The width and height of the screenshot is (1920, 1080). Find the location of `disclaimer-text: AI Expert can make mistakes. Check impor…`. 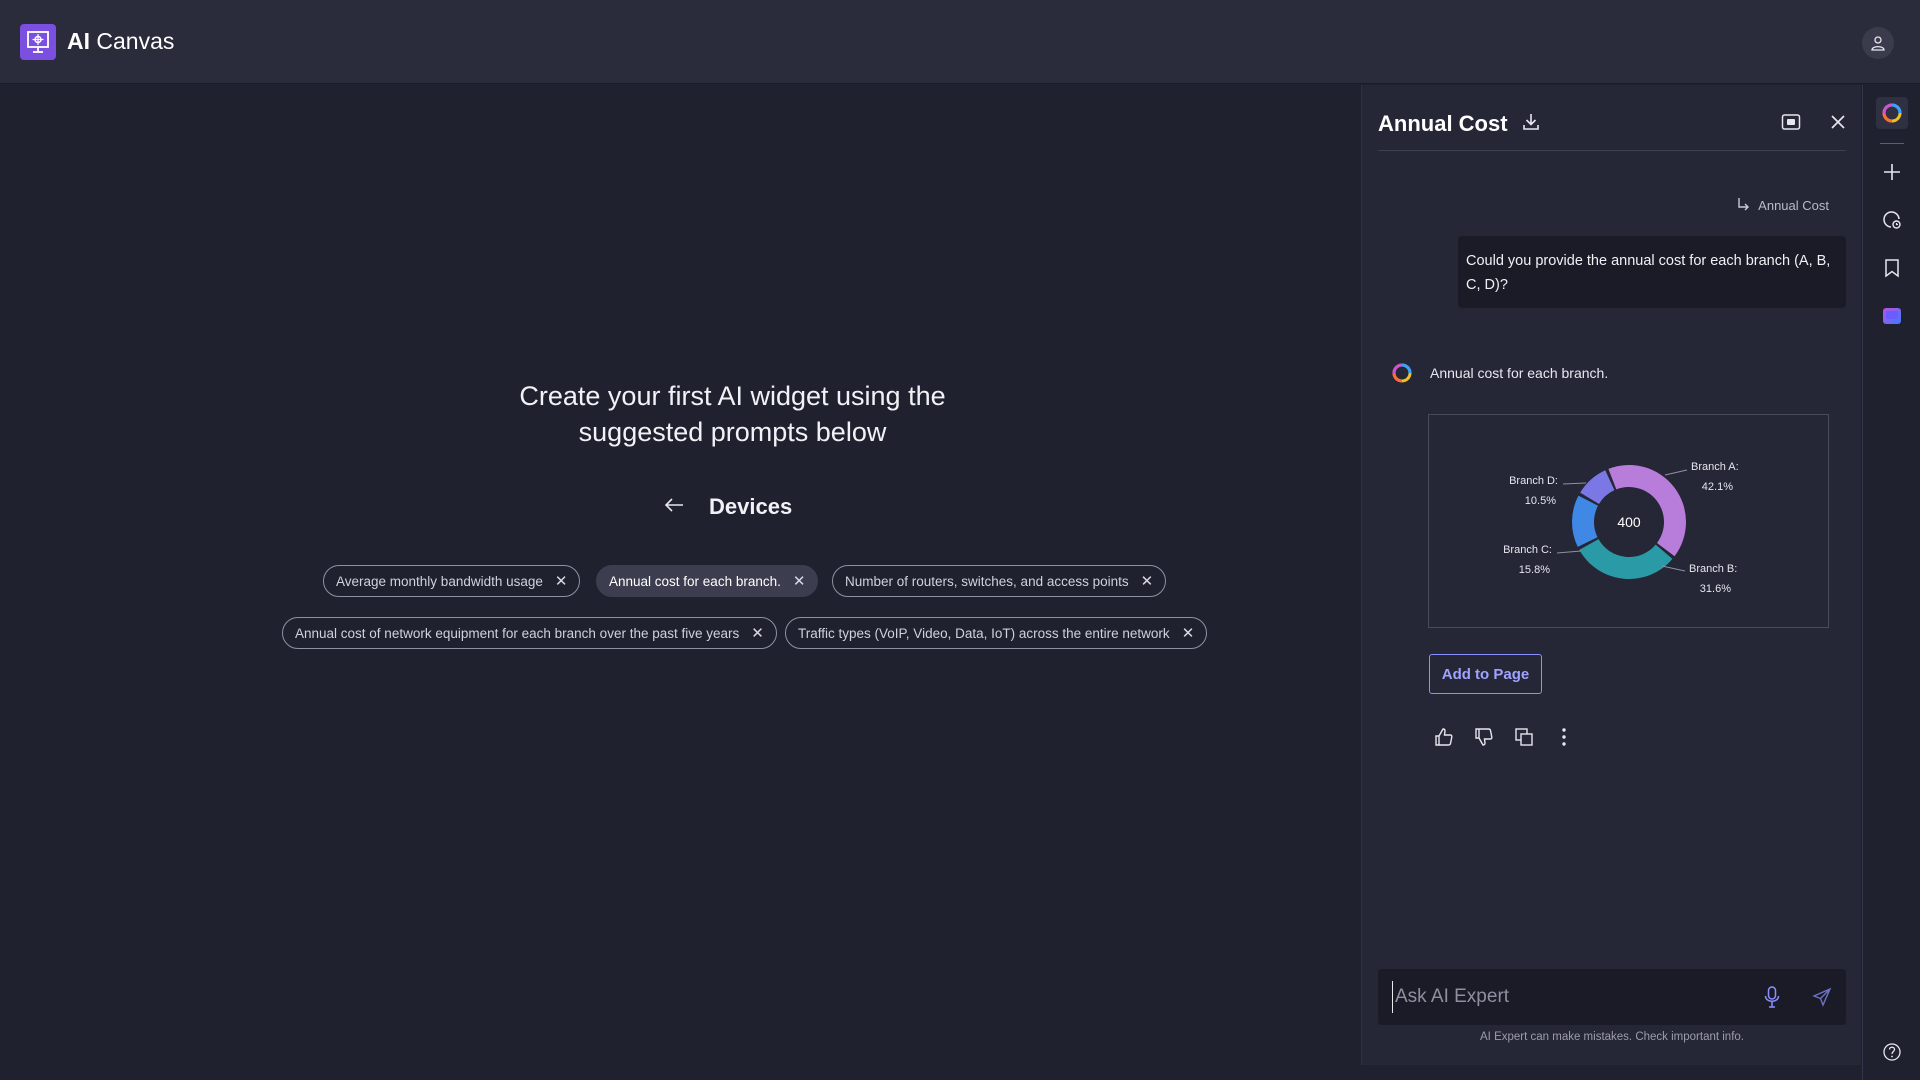

disclaimer-text: AI Expert can make mistakes. Check impor… is located at coordinates (1612, 1037).